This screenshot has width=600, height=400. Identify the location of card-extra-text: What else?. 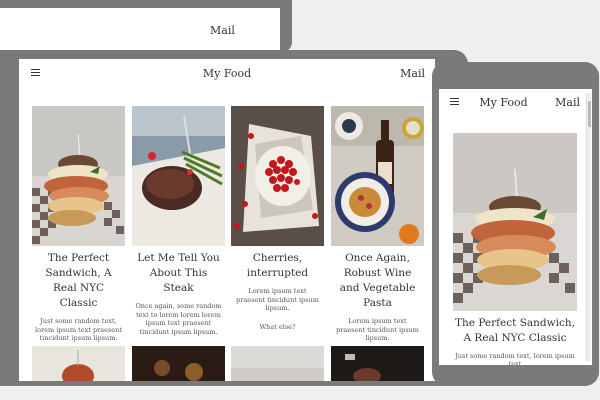
(277, 326).